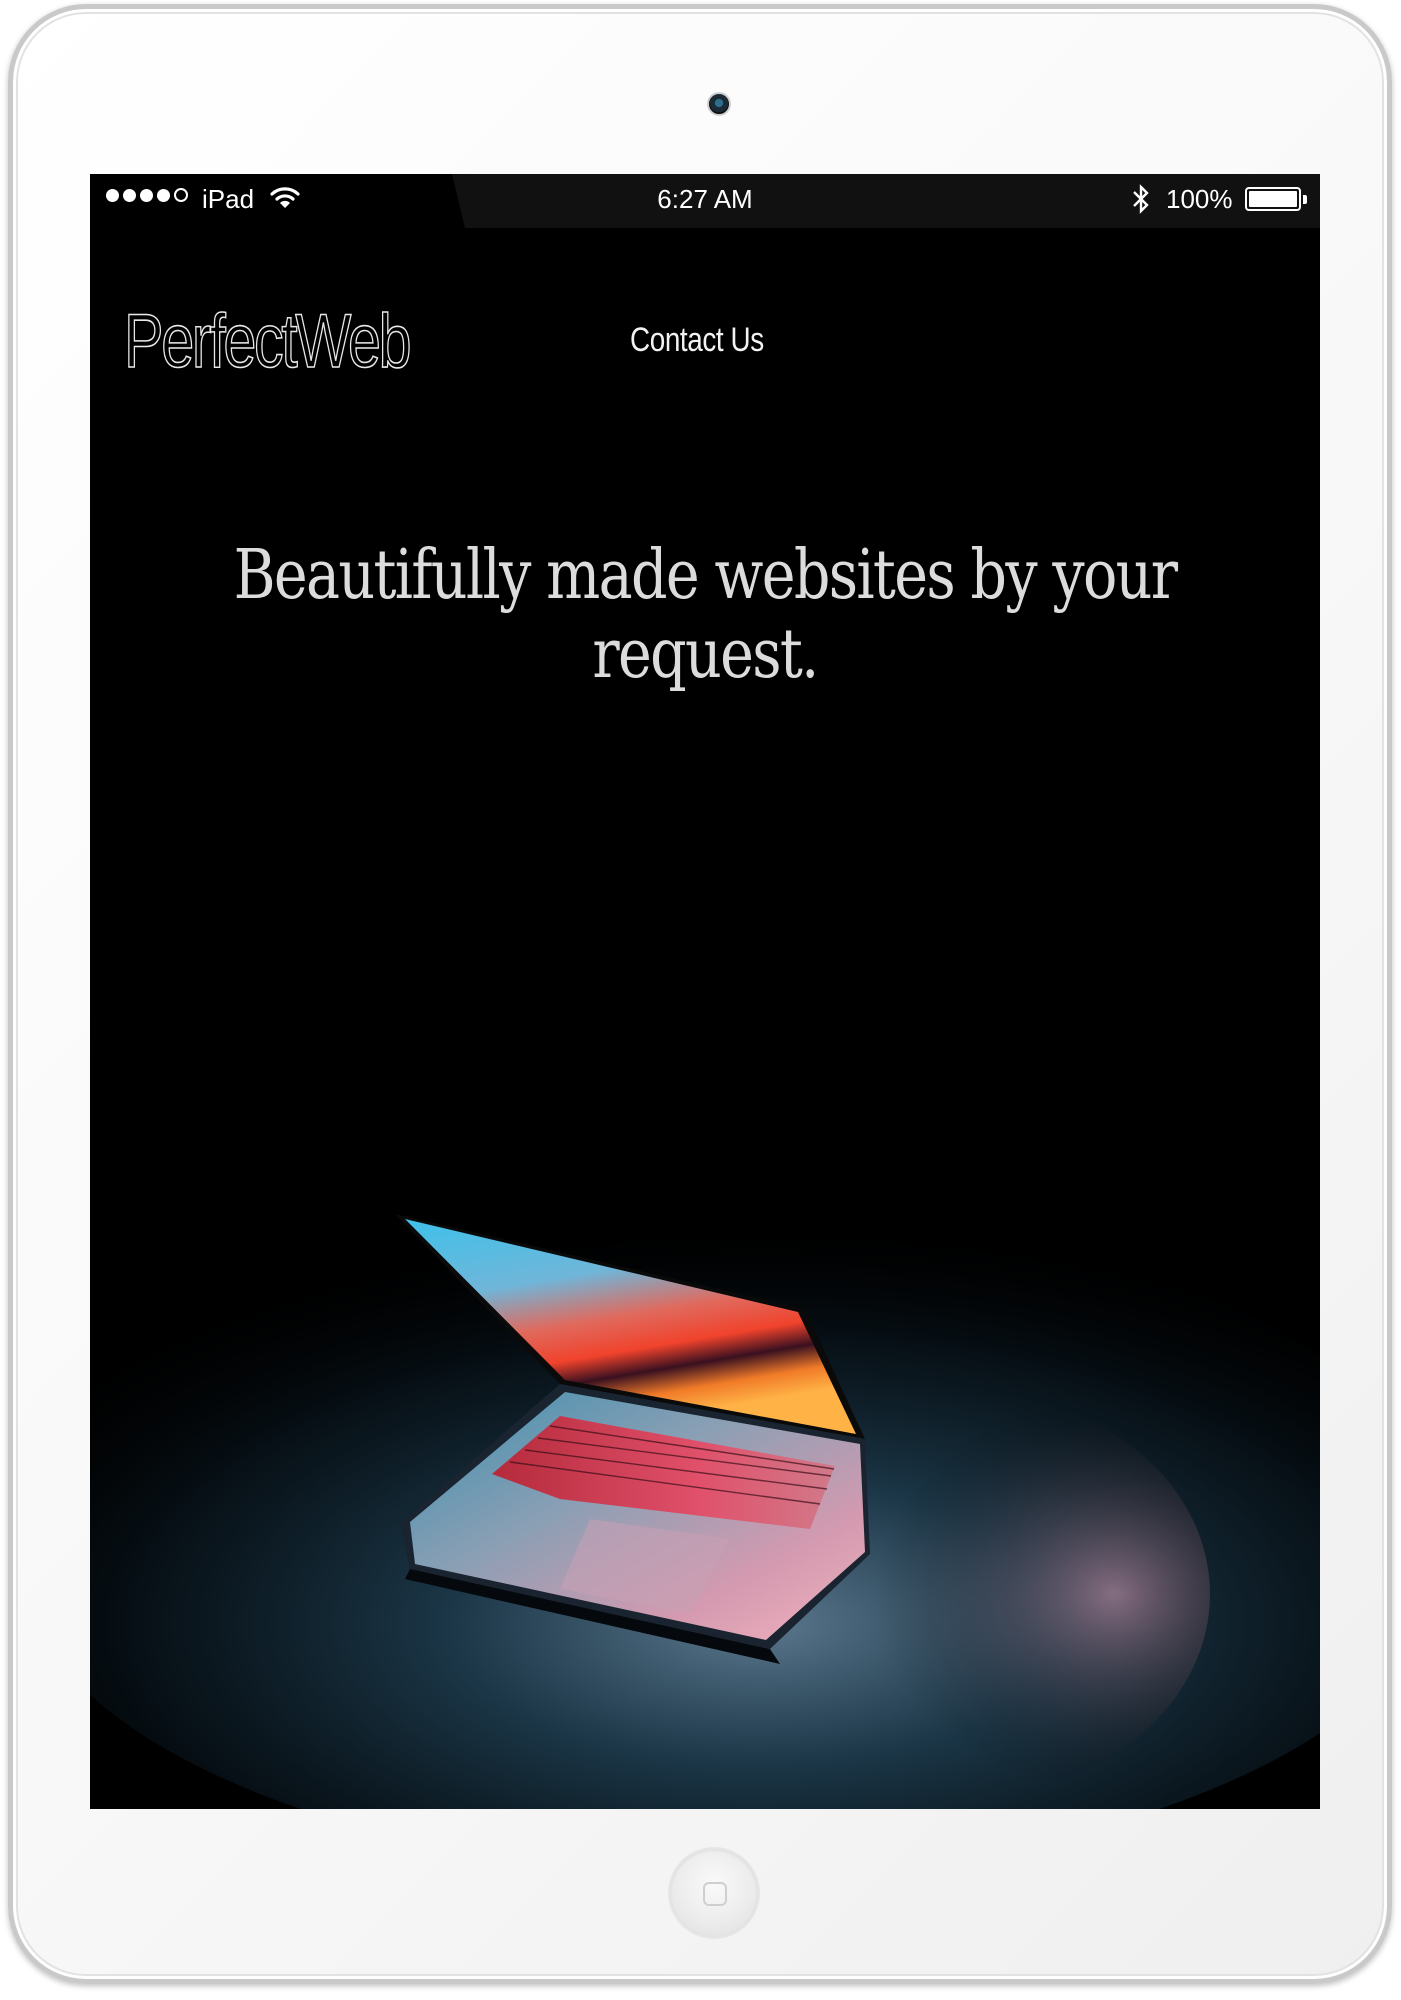  Describe the element at coordinates (719, 104) in the screenshot. I see `front-camera` at that location.